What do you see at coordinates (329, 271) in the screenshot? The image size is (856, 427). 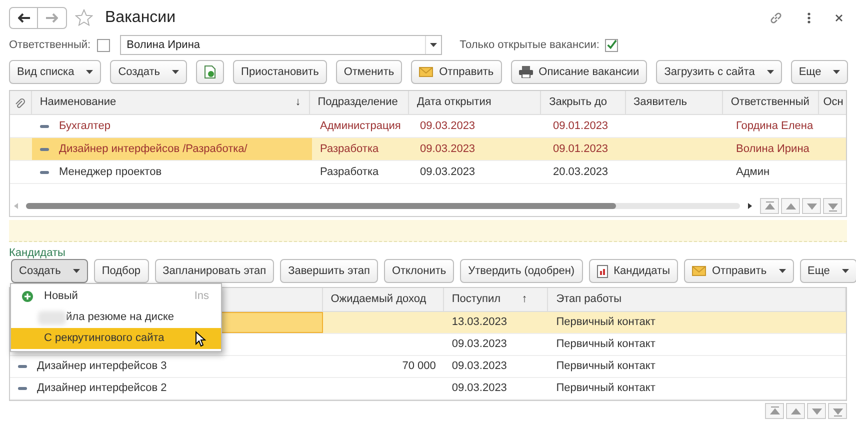 I see `toolbar-button: Завершить этап` at bounding box center [329, 271].